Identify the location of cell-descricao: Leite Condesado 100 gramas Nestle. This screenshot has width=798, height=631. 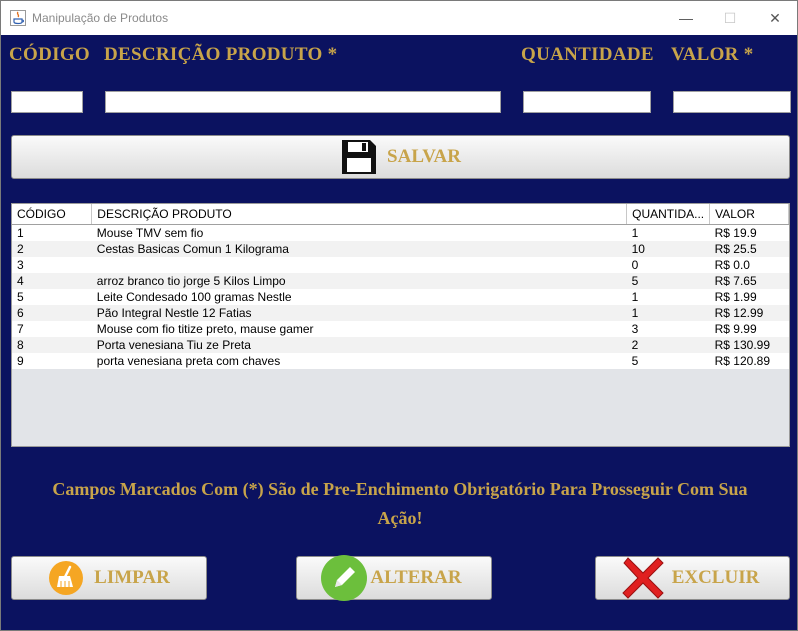
(359, 297).